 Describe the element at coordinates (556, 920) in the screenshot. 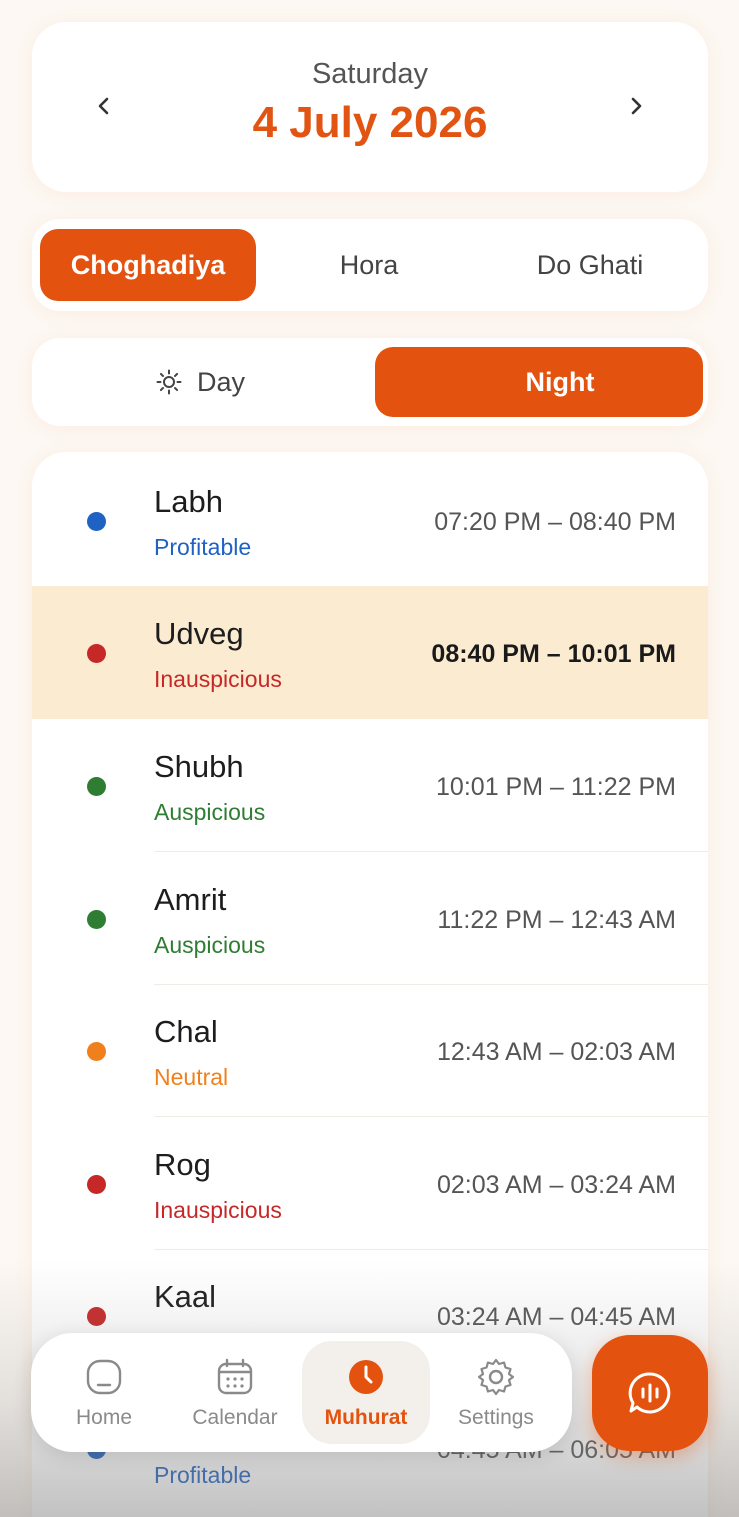

I see `muhurat-time: 11:22 PM – 12:43 AM` at that location.